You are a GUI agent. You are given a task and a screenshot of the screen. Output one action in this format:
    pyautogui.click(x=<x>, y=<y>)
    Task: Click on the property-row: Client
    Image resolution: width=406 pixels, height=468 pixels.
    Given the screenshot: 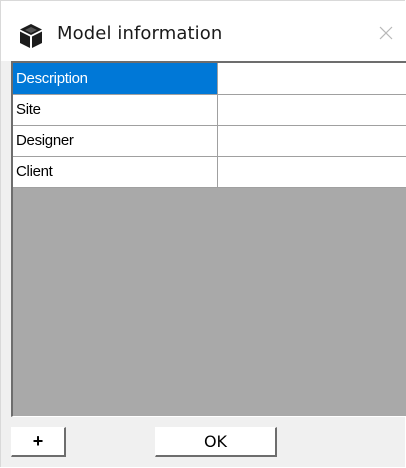 What is the action you would take?
    pyautogui.click(x=209, y=172)
    